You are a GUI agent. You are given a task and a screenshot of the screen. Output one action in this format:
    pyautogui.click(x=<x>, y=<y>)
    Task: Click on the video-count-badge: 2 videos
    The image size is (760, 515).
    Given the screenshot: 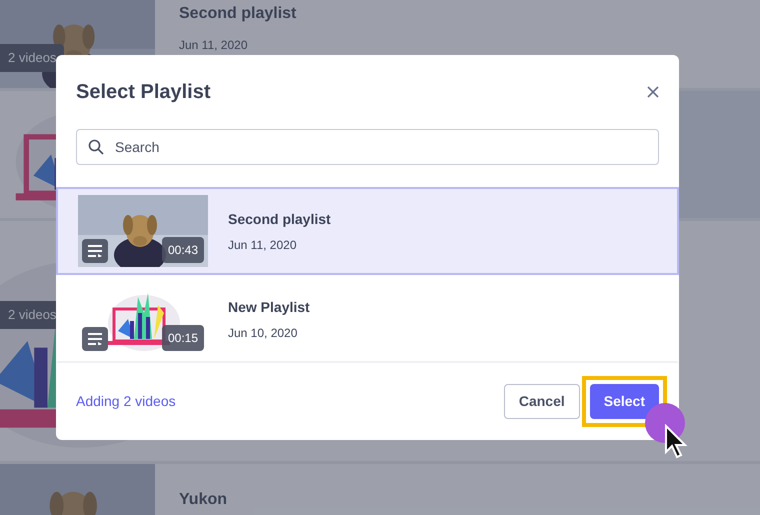 What is the action you would take?
    pyautogui.click(x=32, y=58)
    